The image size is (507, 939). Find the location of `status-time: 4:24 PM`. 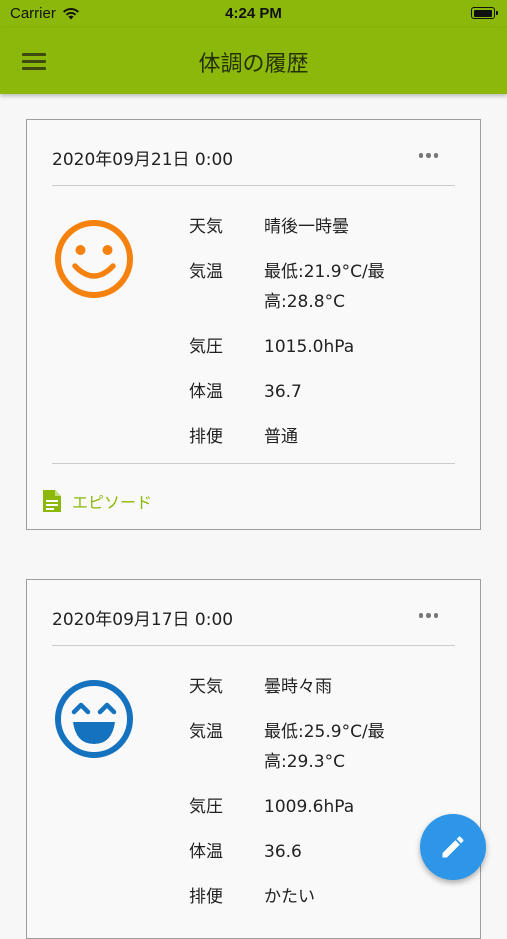

status-time: 4:24 PM is located at coordinates (253, 13).